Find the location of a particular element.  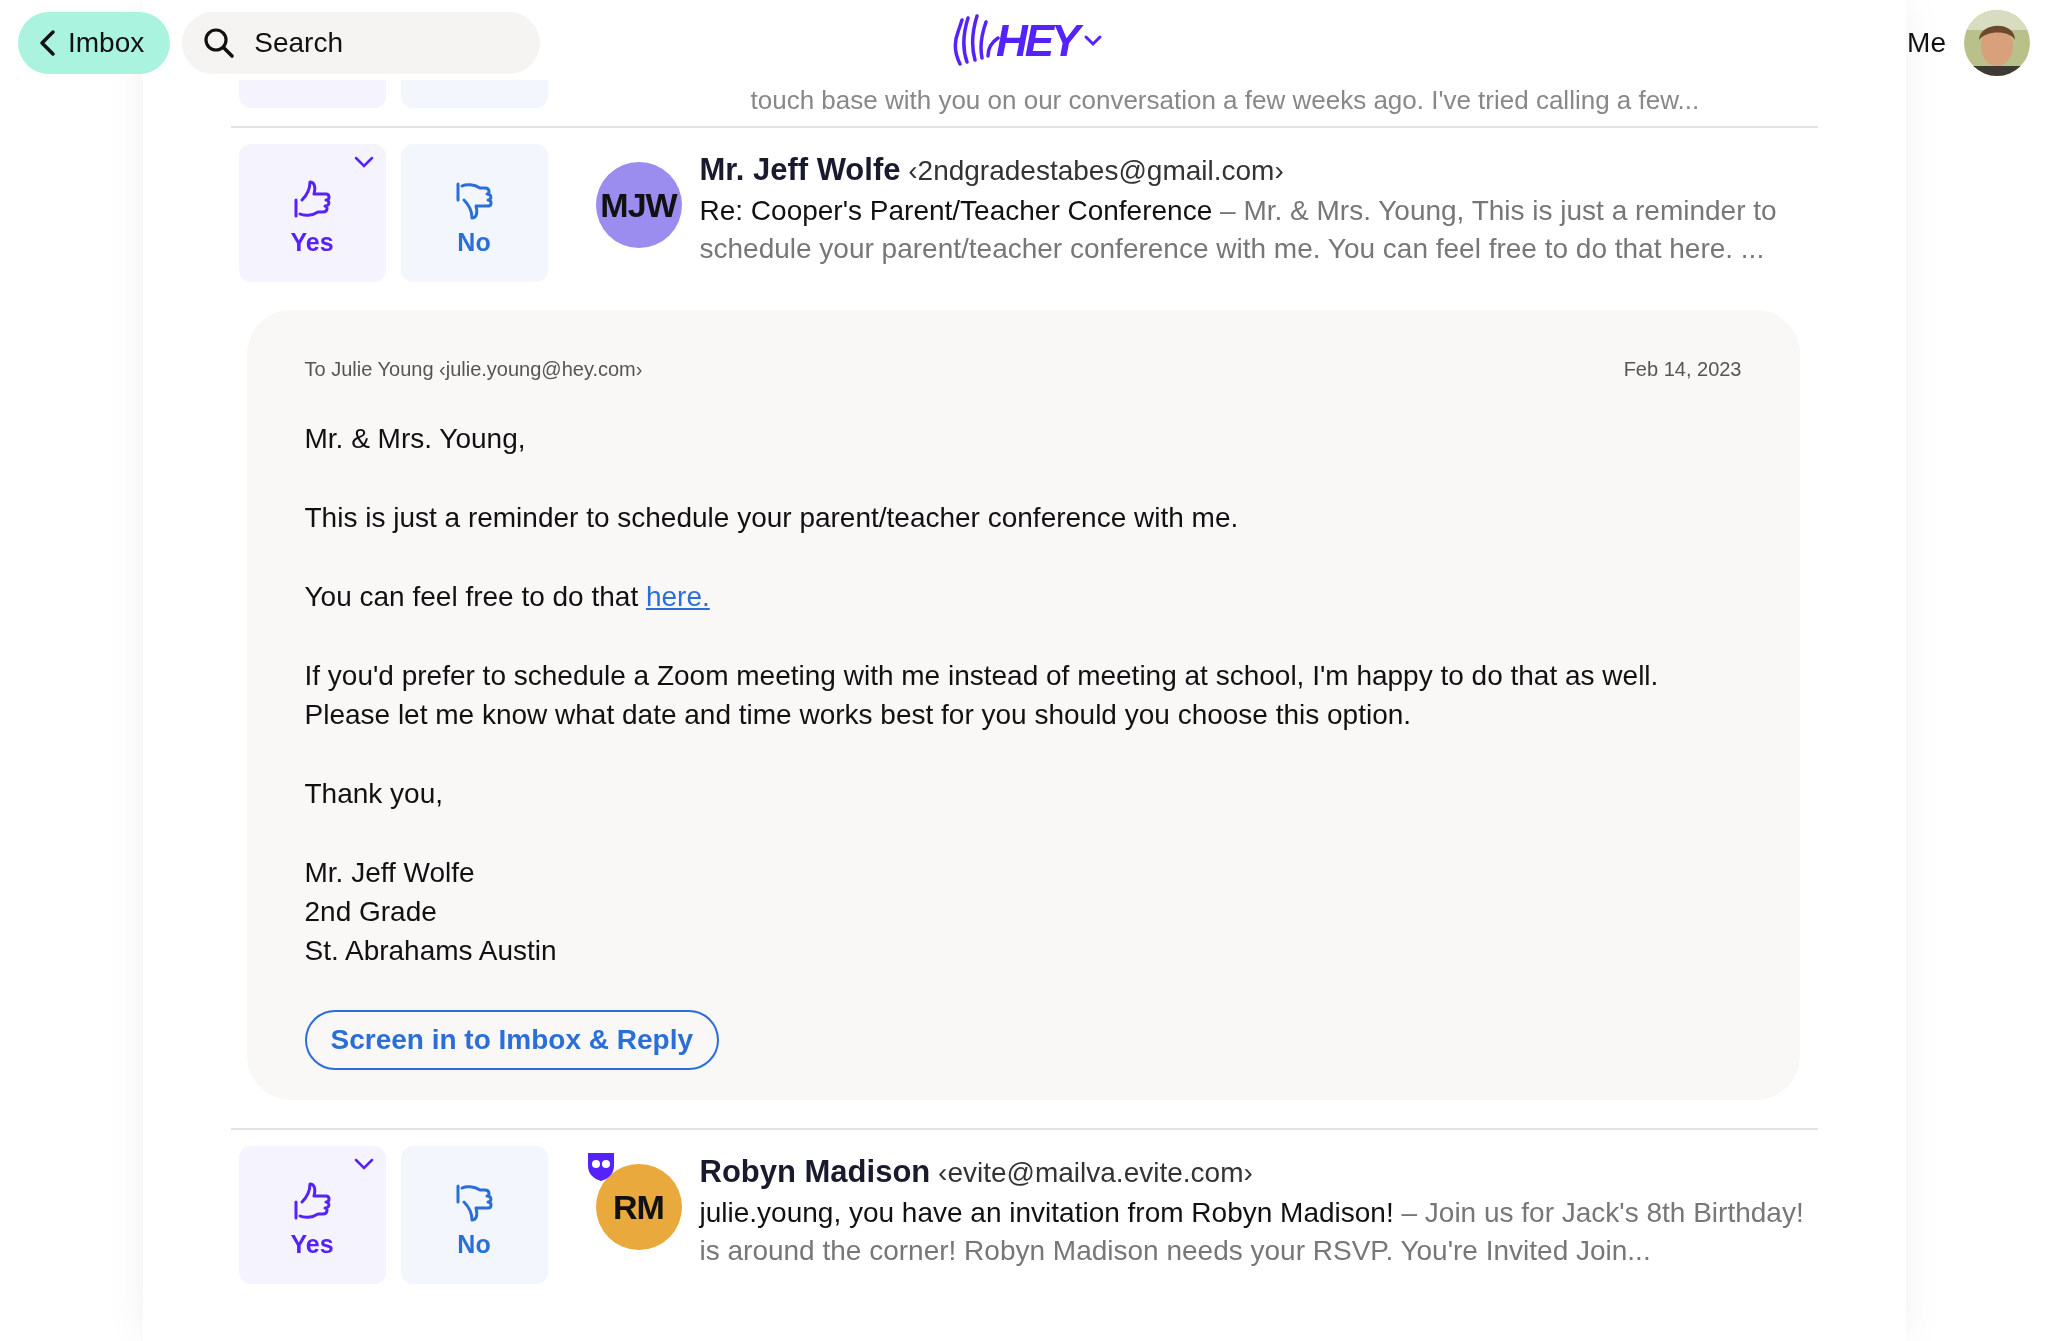

message-paragraph: If you'd prefer to schedule a Zoom meeting with me instead of meeting at school, I'm happy to do that as well. Please let me know what date and time works best for you should you choose this option. is located at coordinates (982, 695).